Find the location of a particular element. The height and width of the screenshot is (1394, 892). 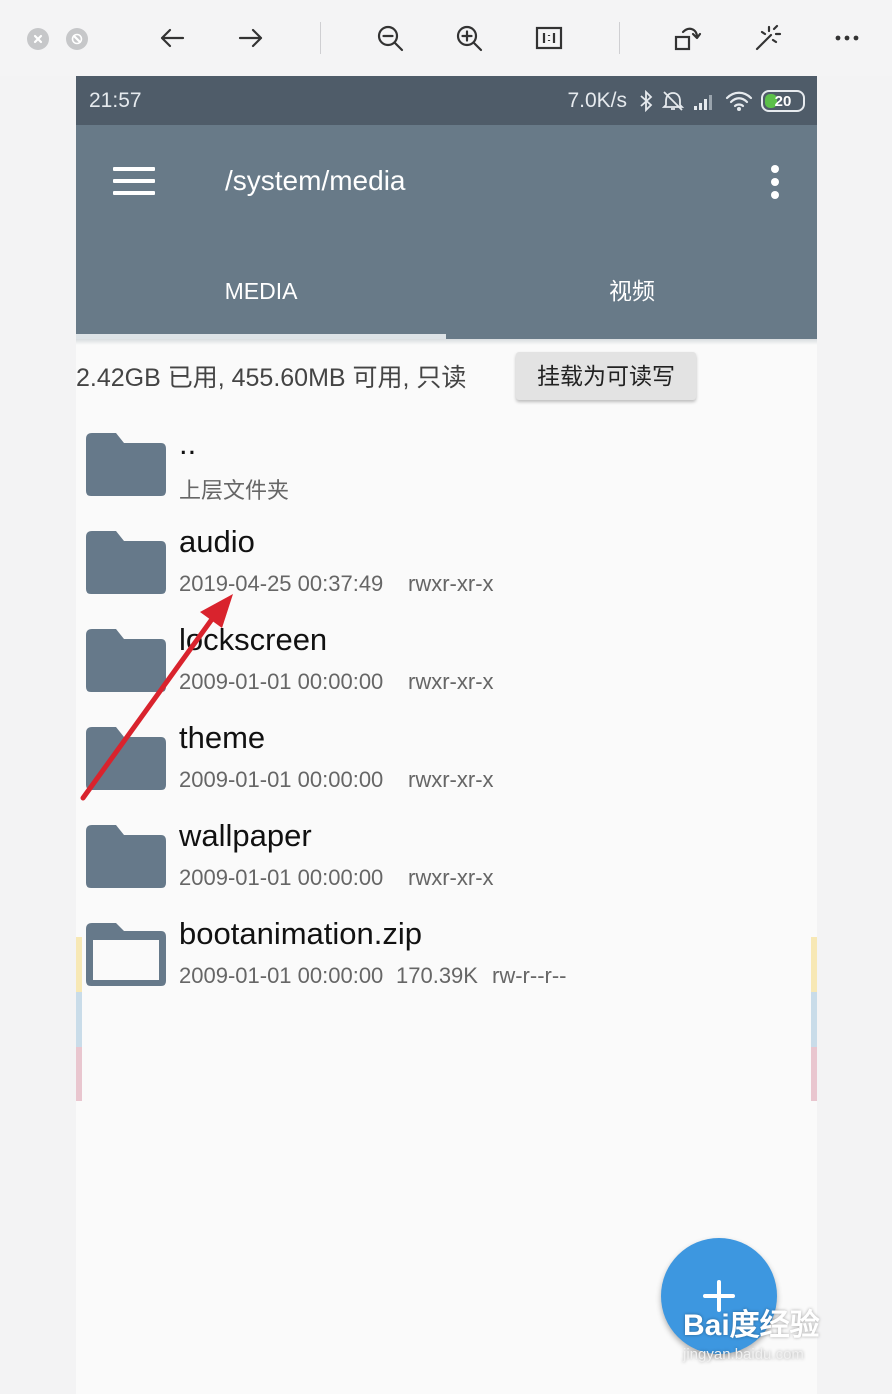

signal-icon is located at coordinates (703, 102).